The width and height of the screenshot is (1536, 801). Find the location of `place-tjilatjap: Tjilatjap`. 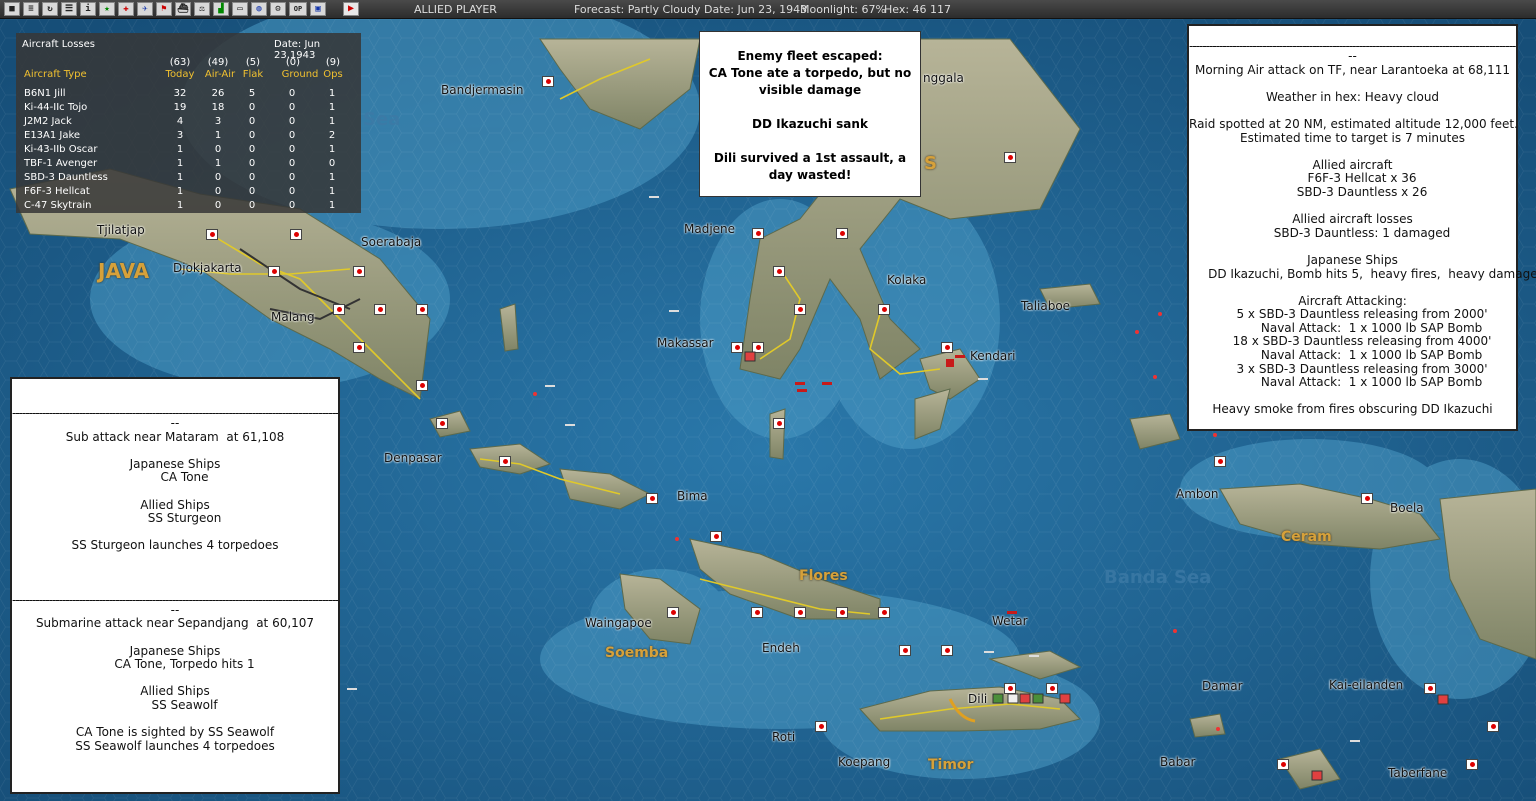

place-tjilatjap: Tjilatjap is located at coordinates (121, 230).